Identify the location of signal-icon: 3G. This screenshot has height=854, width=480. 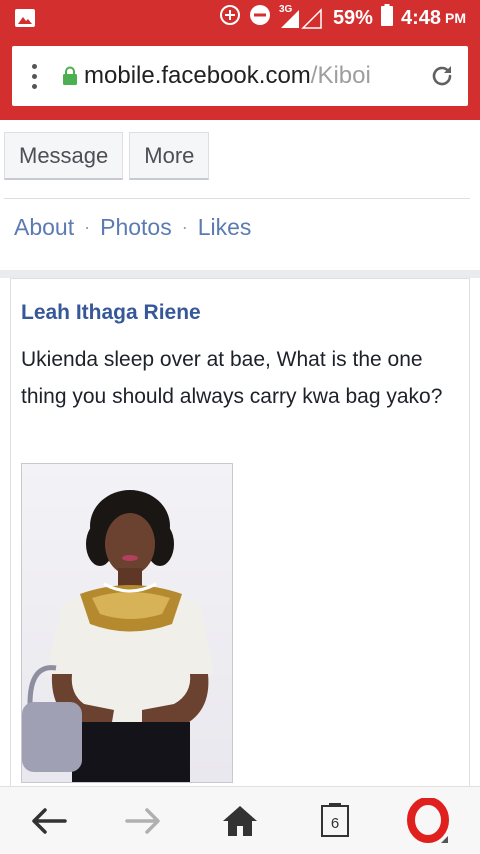
(301, 17).